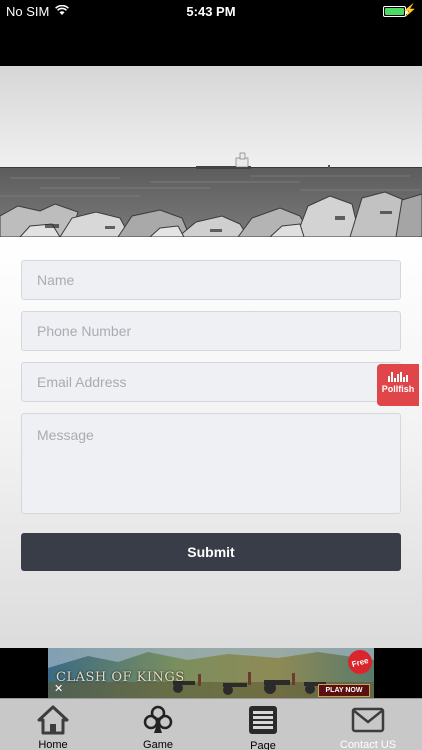 The image size is (422, 750). I want to click on ad-band: CLASH OF KINGS ✕ Free PLAY NOW, so click(211, 673).